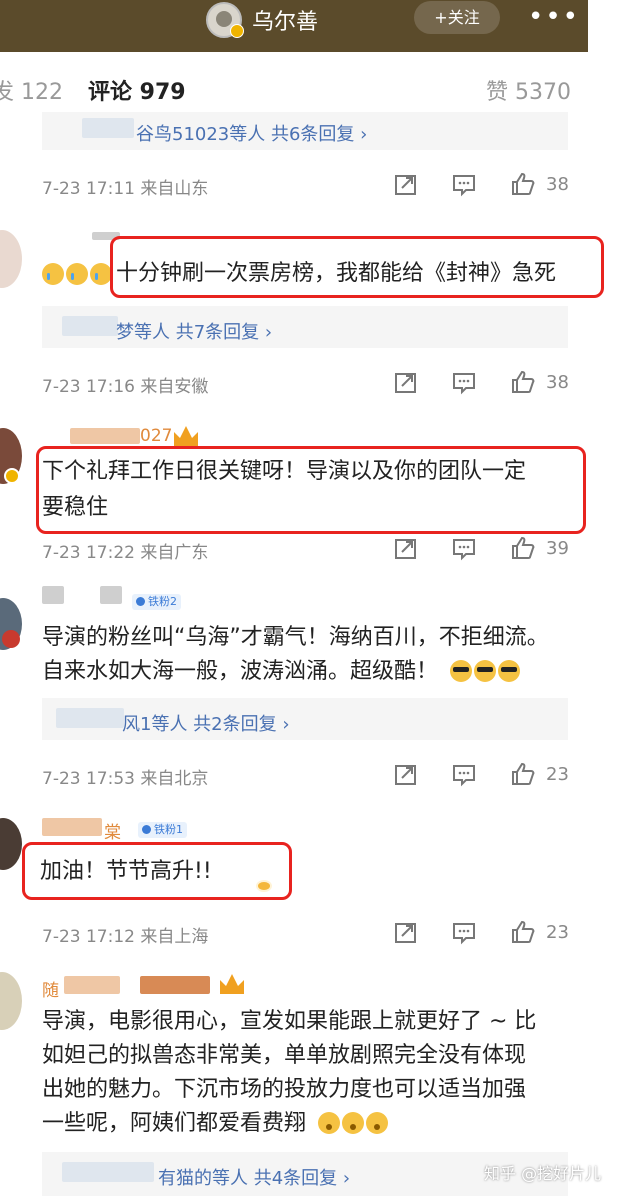  What do you see at coordinates (125, 937) in the screenshot?
I see `comment-meta: 7-23 17:12 来自上海` at bounding box center [125, 937].